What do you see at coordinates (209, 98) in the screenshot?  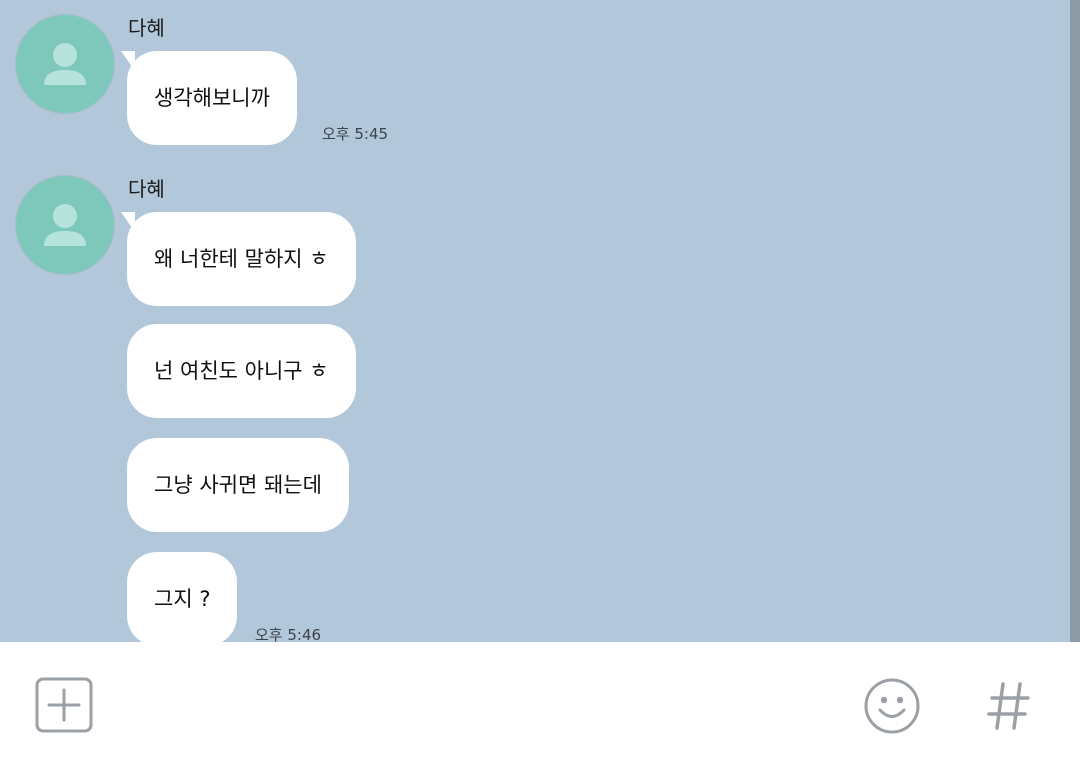 I see `message-bubble: 생각해보니까` at bounding box center [209, 98].